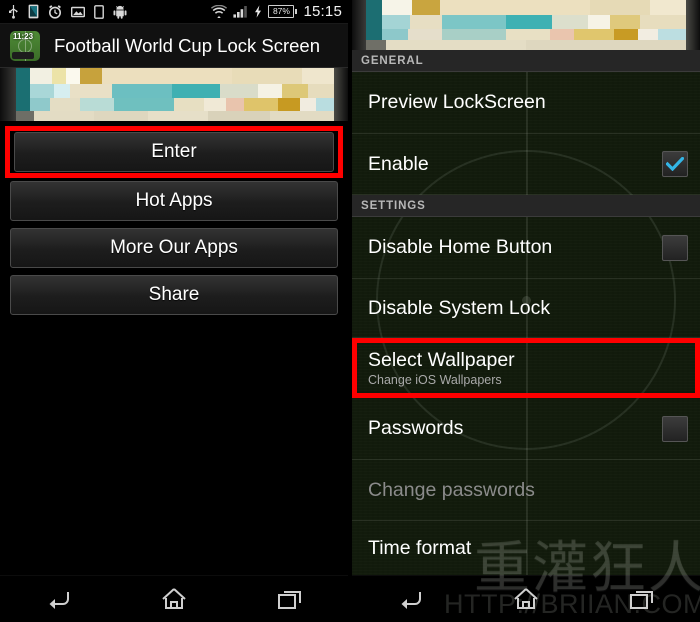 The image size is (700, 622). What do you see at coordinates (322, 11) in the screenshot?
I see `status-bar-clock: 15:15` at bounding box center [322, 11].